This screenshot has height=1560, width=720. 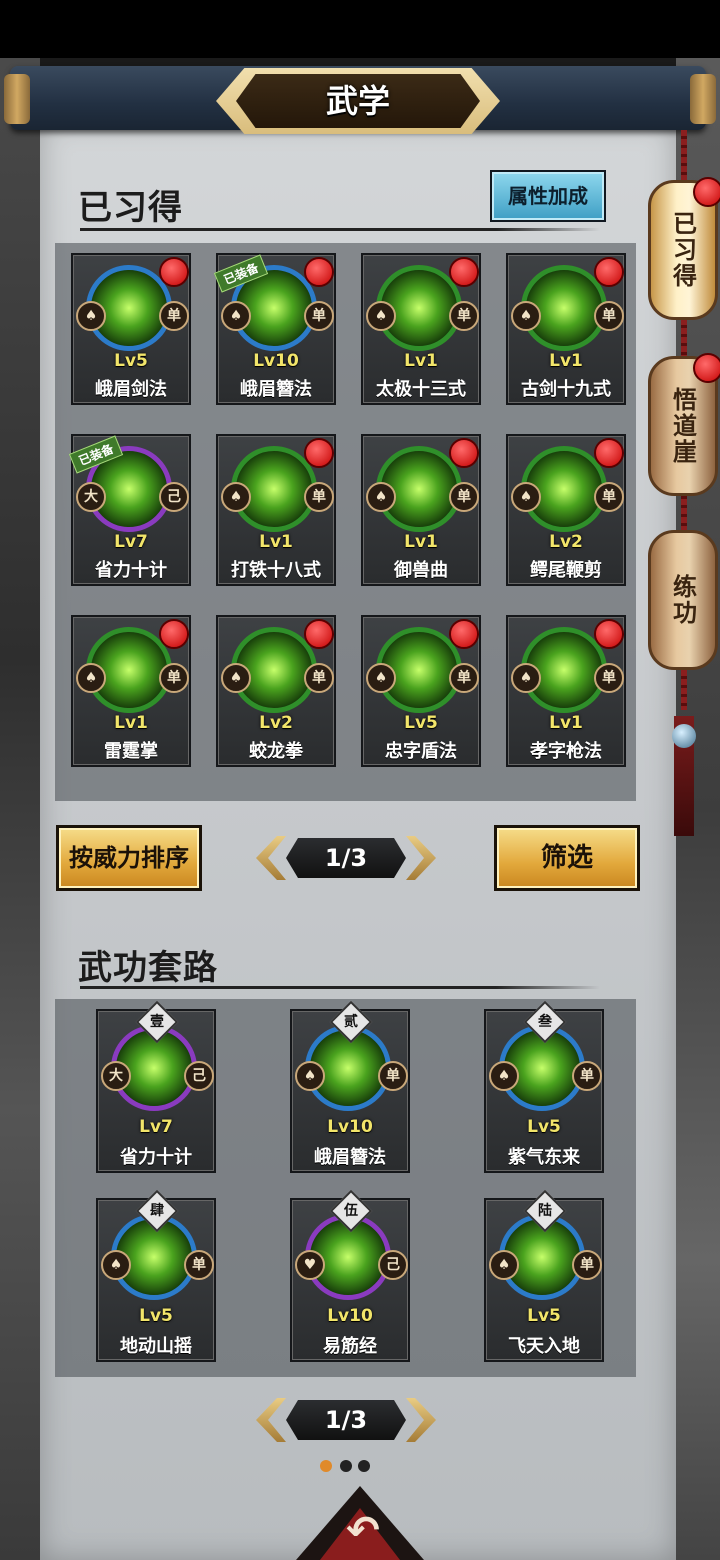 I want to click on routine-card: 陆 ♠ 单 Lv5 飞天入地, so click(x=544, y=1275).